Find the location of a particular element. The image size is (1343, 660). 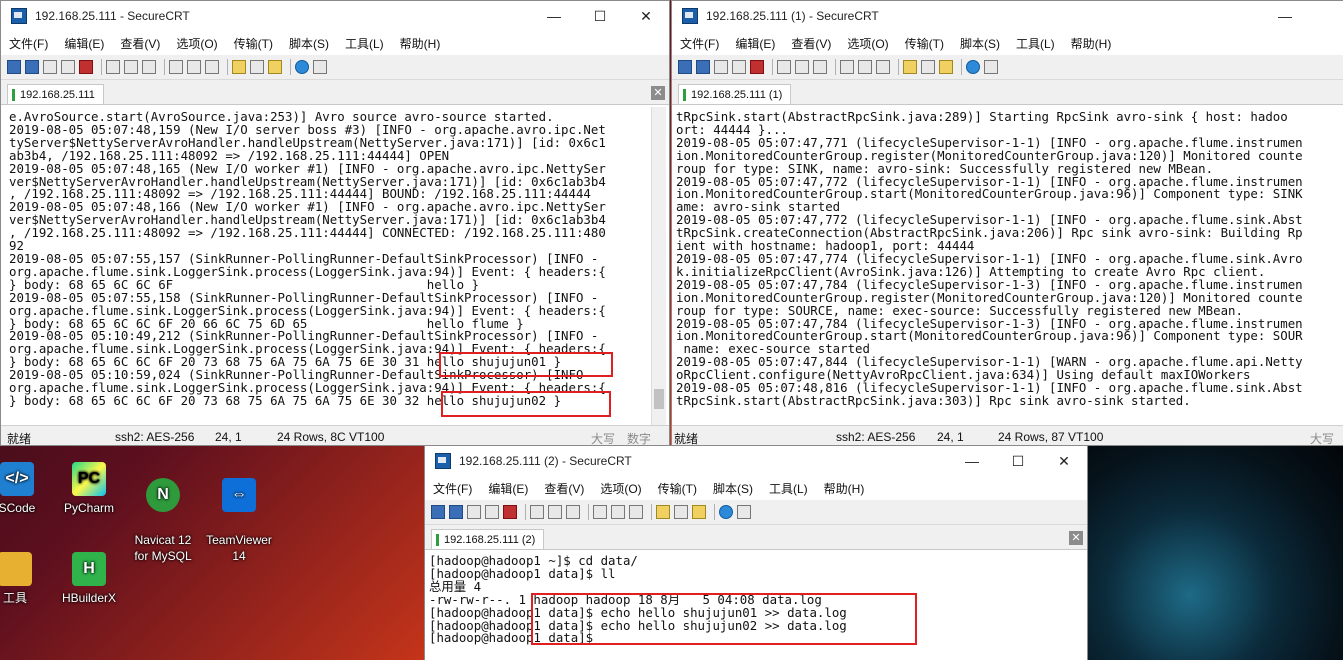

desktop-icon-navicat: N Navicat 12 for MySQL is located at coordinates (163, 521).